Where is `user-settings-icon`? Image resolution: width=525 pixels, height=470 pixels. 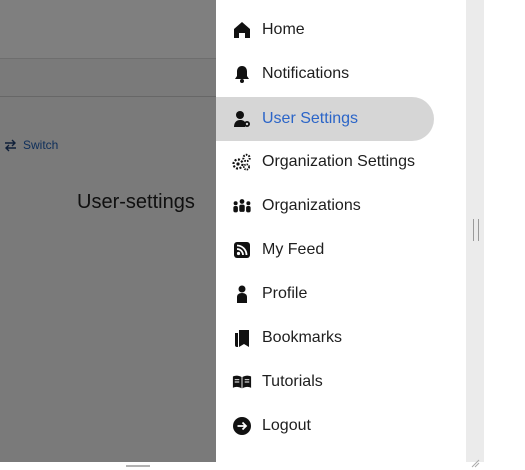
user-settings-icon is located at coordinates (242, 119).